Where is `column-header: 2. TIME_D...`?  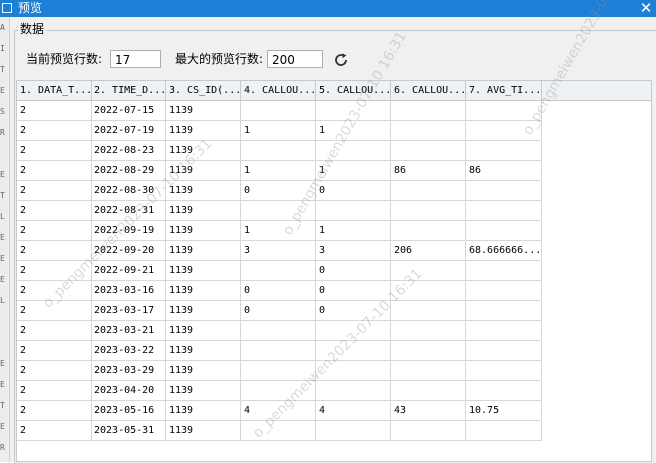 column-header: 2. TIME_D... is located at coordinates (128, 90).